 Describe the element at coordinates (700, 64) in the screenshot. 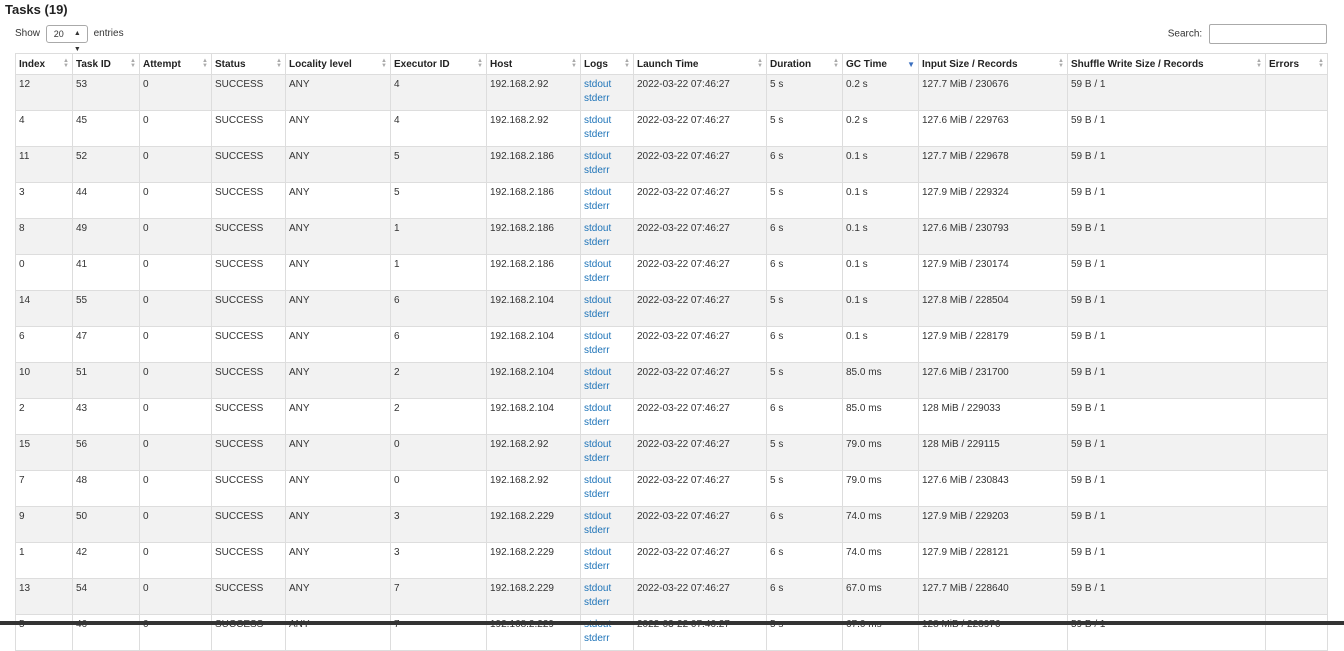

I see `column-header-launch-time: Launch Time ▲ ▼` at that location.